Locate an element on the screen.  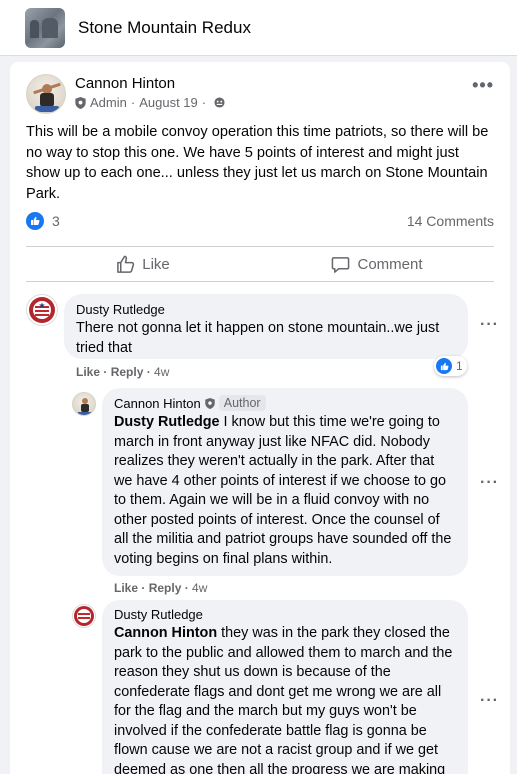
author-badge: Author is located at coordinates (242, 403).